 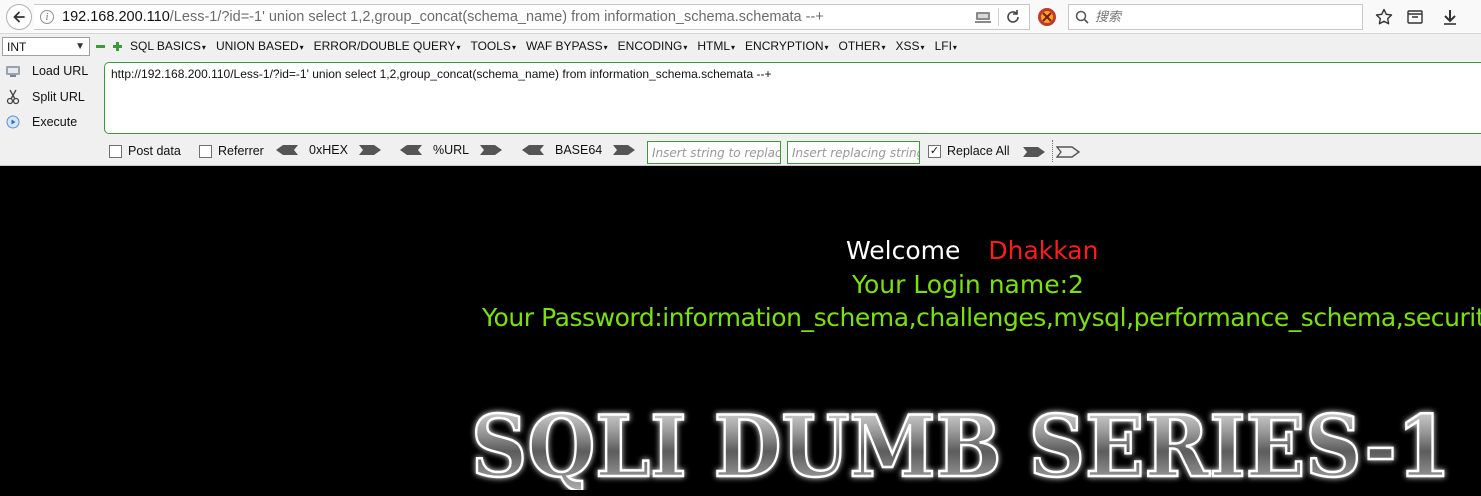 I want to click on library-icon, so click(x=1415, y=17).